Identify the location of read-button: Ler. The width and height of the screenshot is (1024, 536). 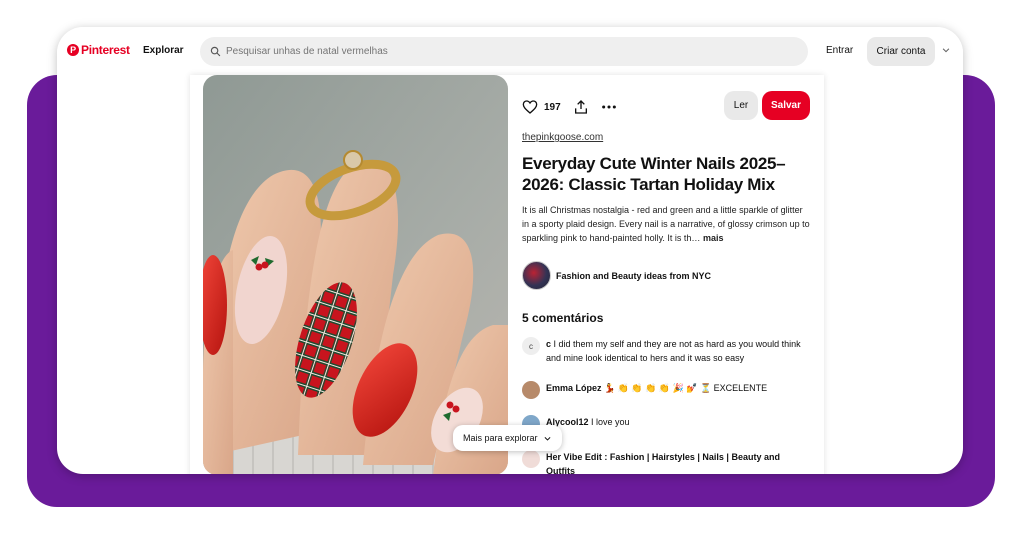
(741, 105).